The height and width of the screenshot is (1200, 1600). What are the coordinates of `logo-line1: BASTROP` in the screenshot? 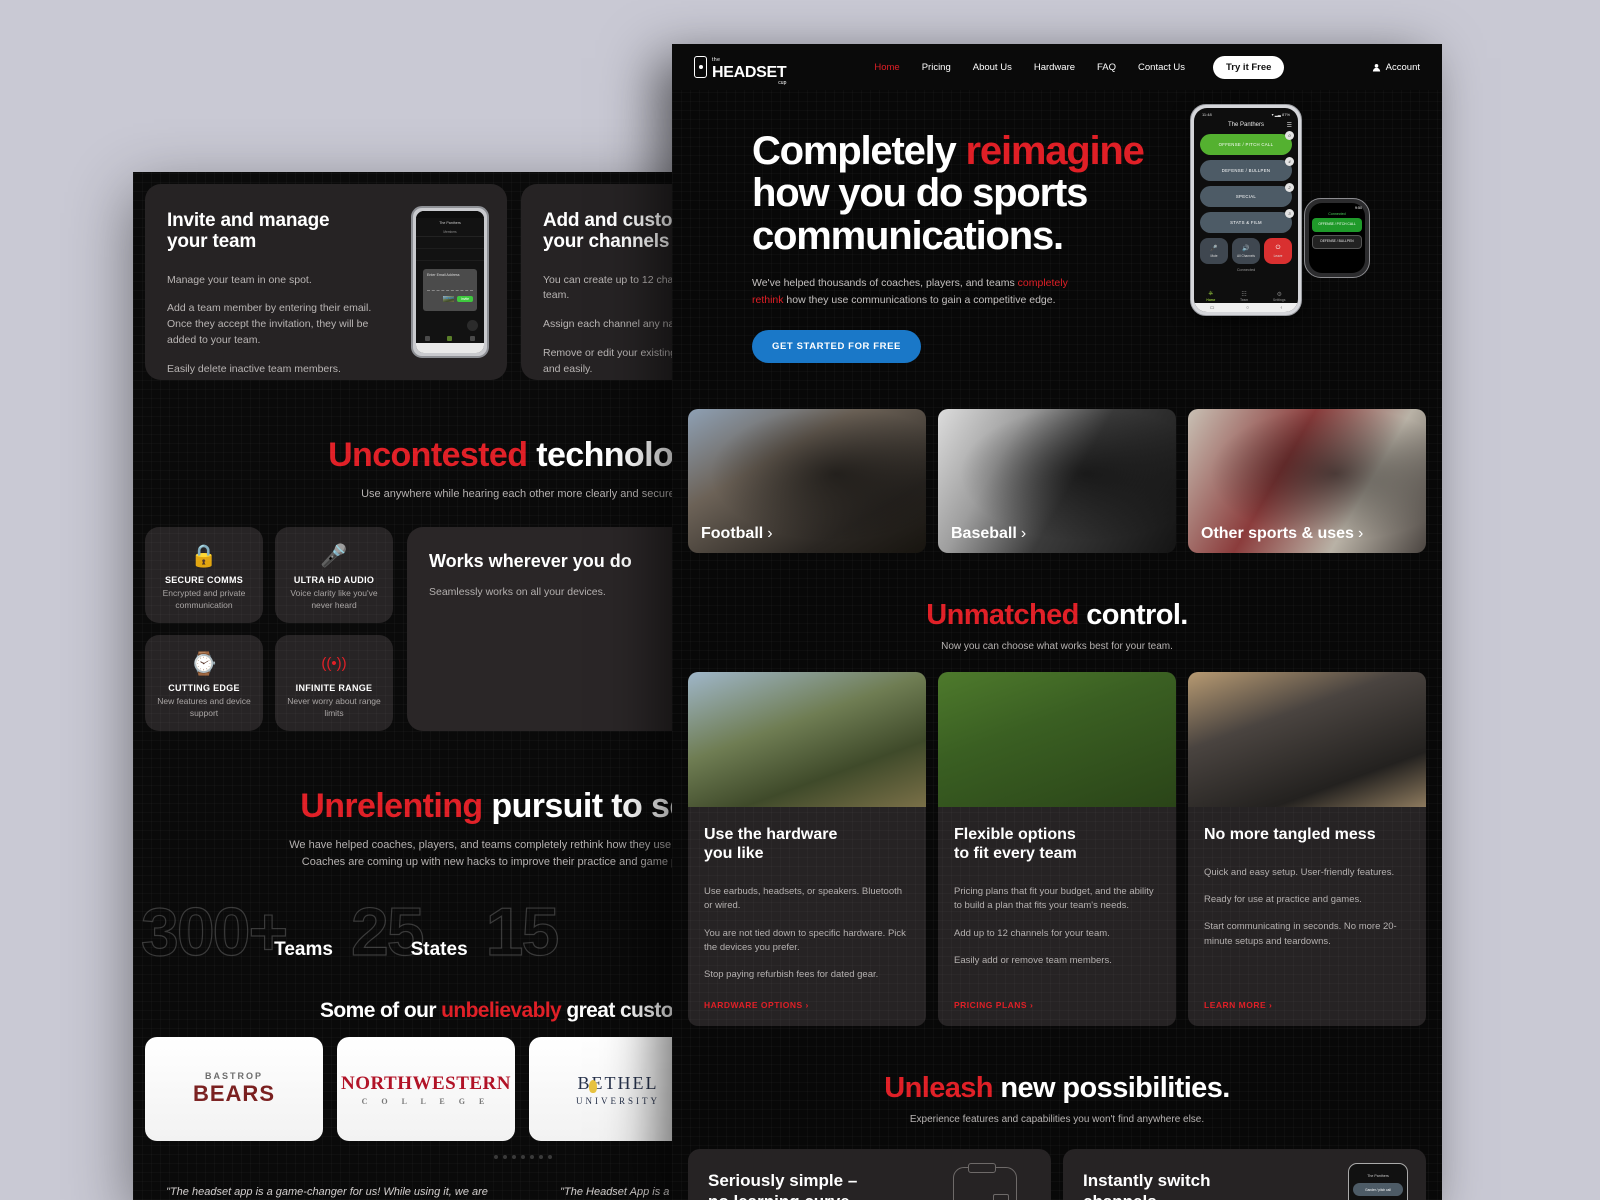 It's located at (233, 1076).